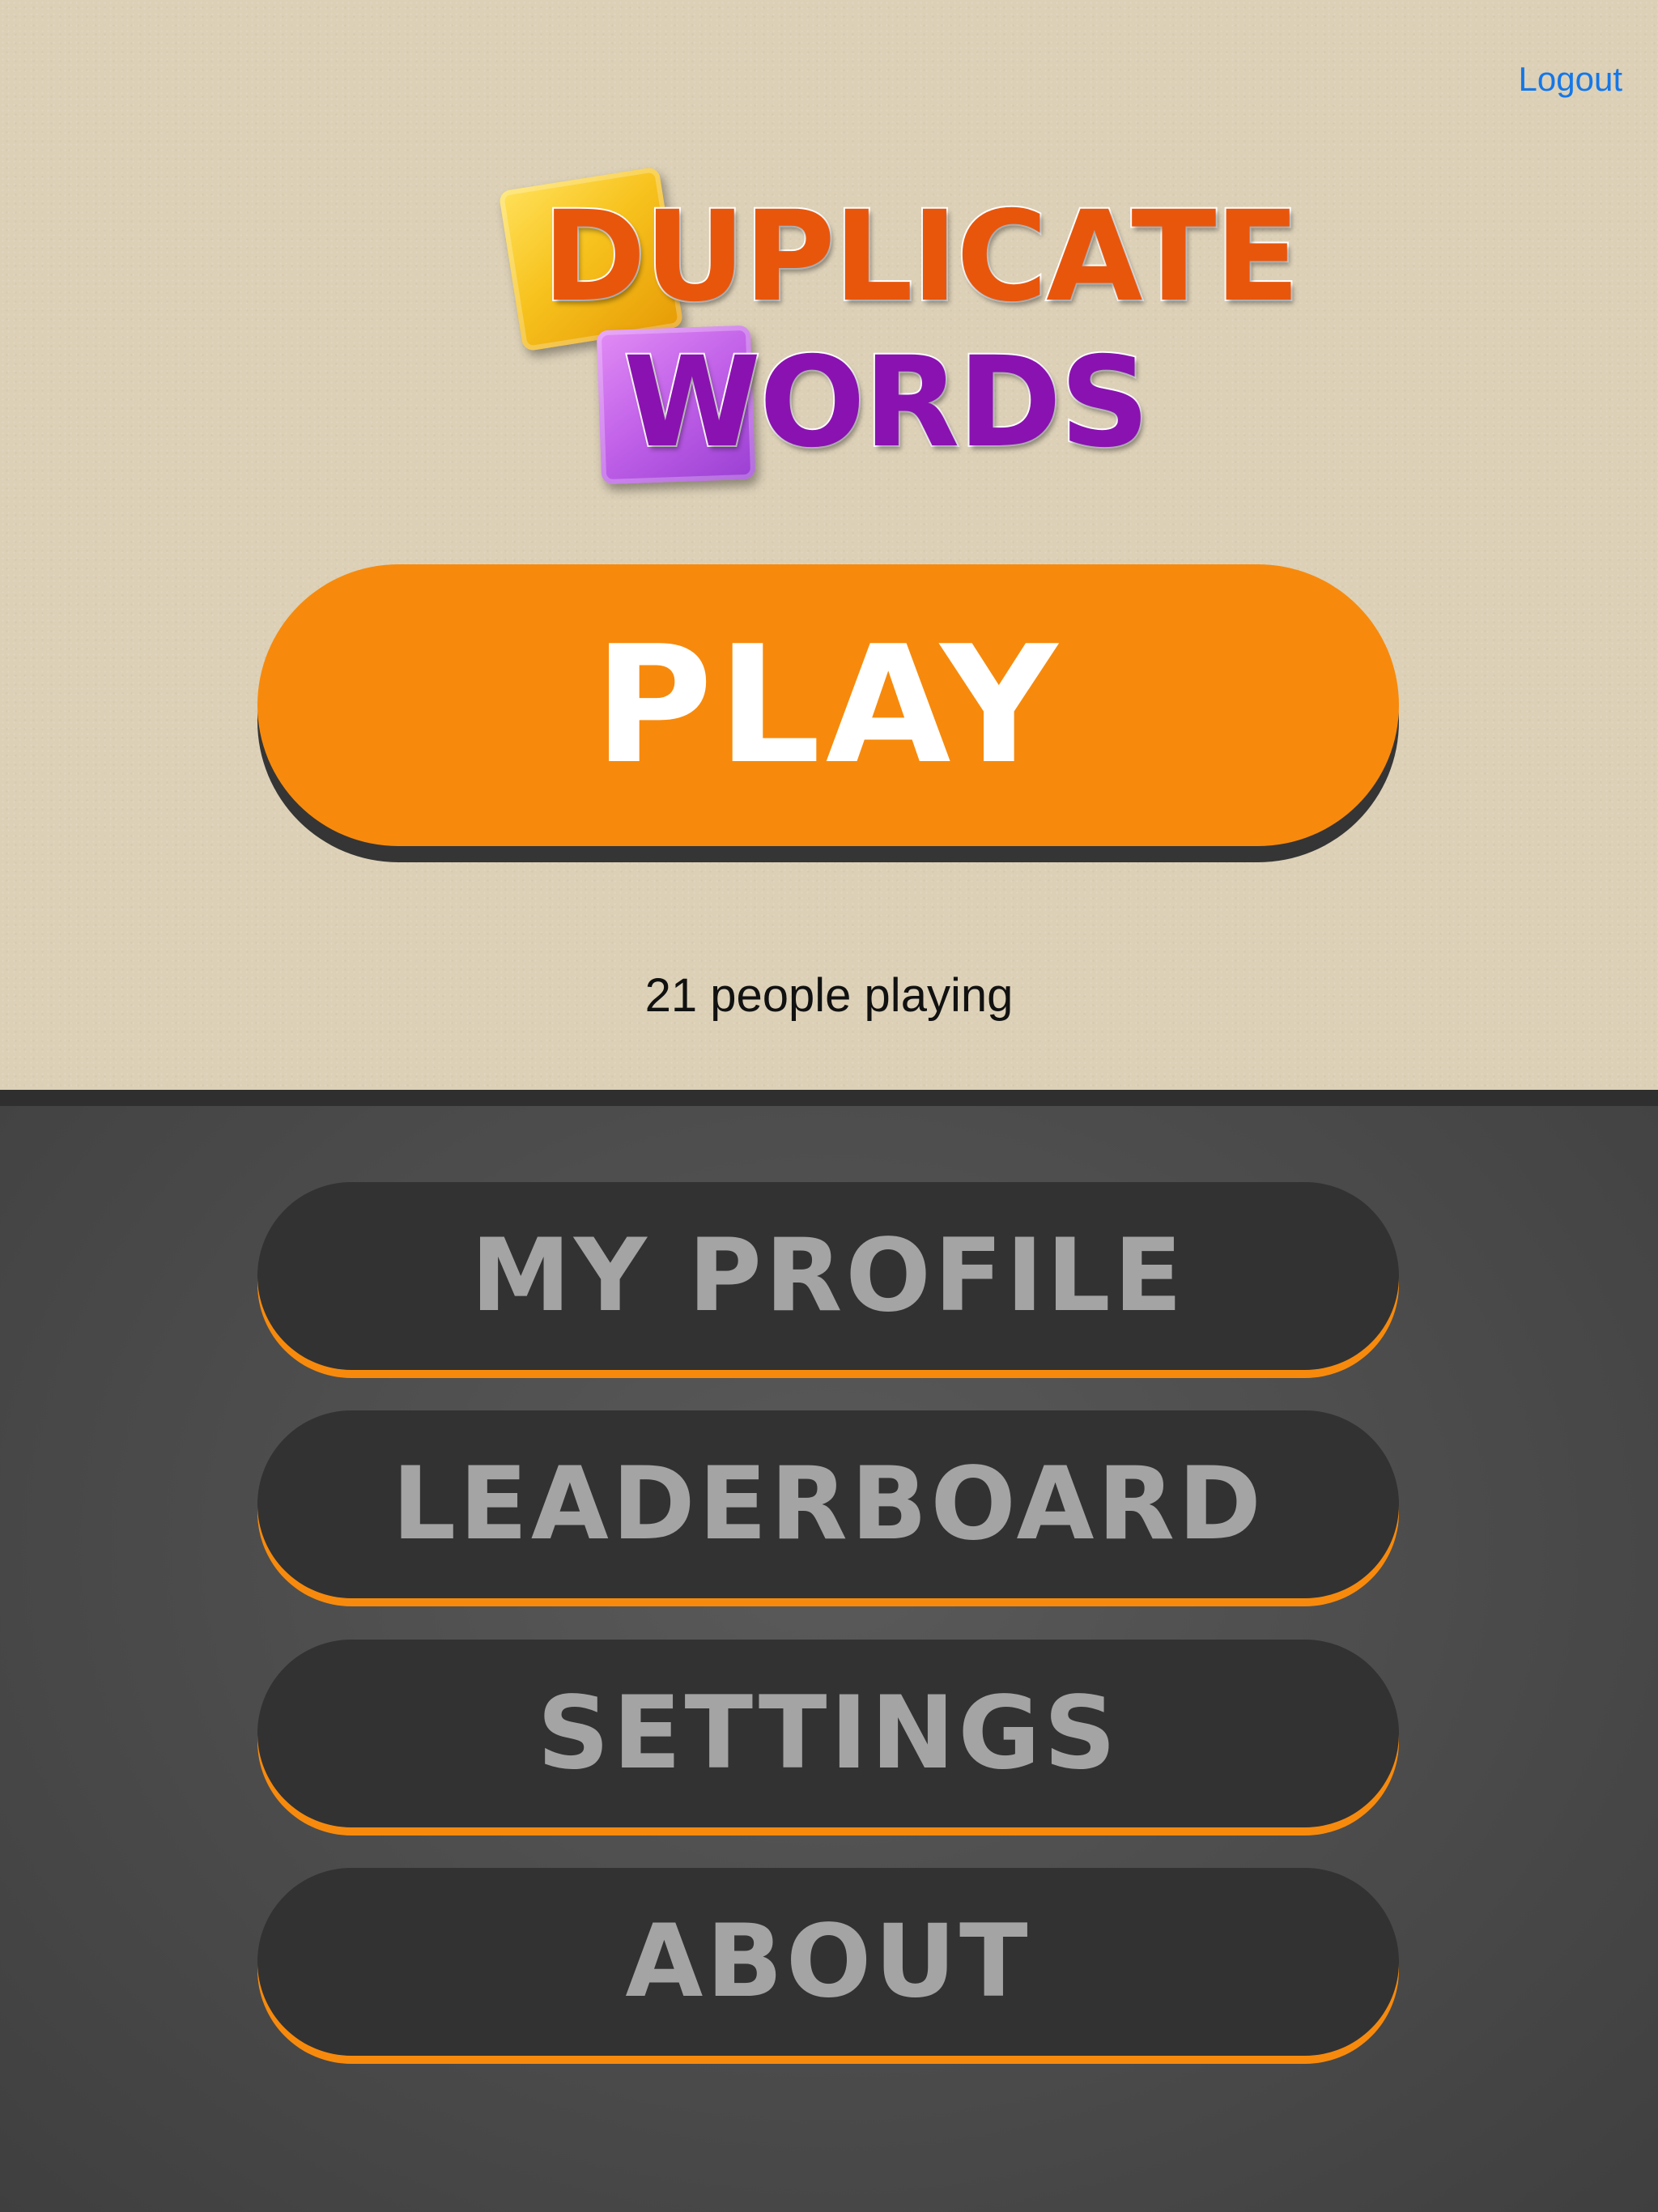  What do you see at coordinates (828, 705) in the screenshot?
I see `play-button: PLAY` at bounding box center [828, 705].